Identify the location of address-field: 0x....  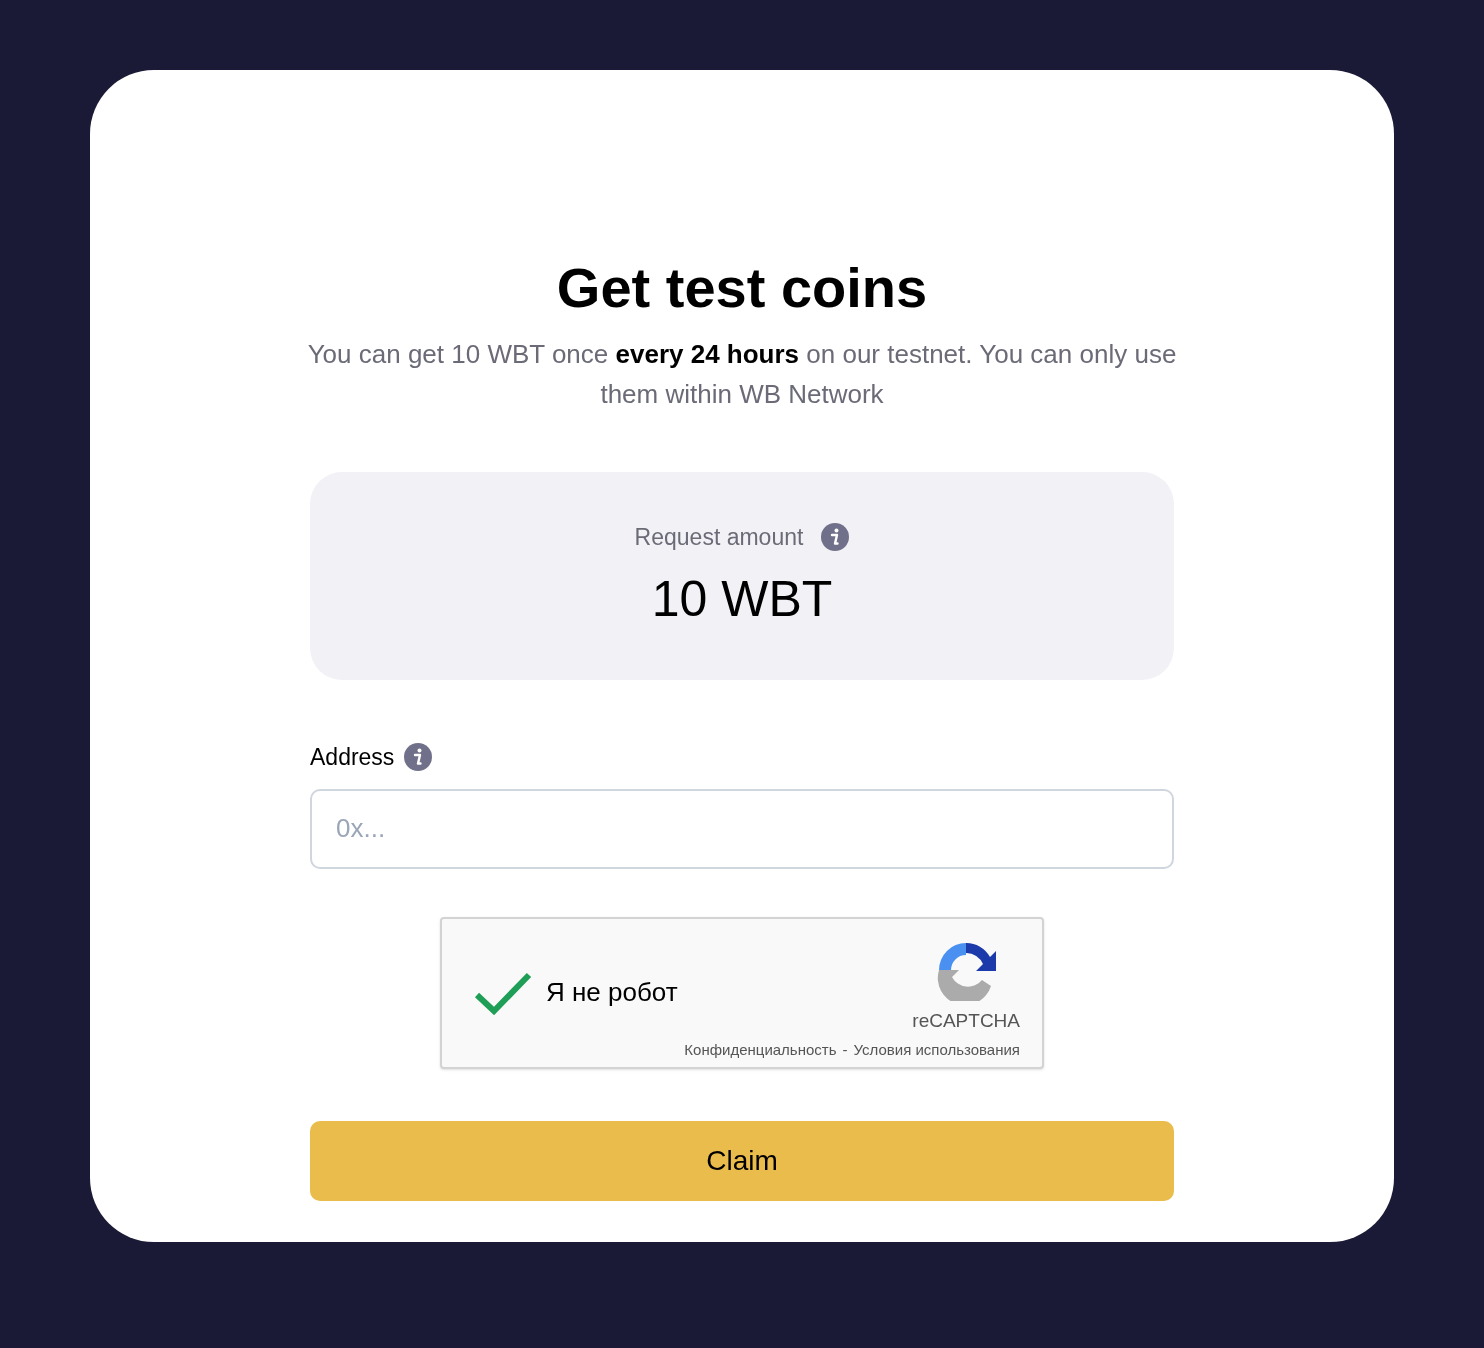
(742, 828).